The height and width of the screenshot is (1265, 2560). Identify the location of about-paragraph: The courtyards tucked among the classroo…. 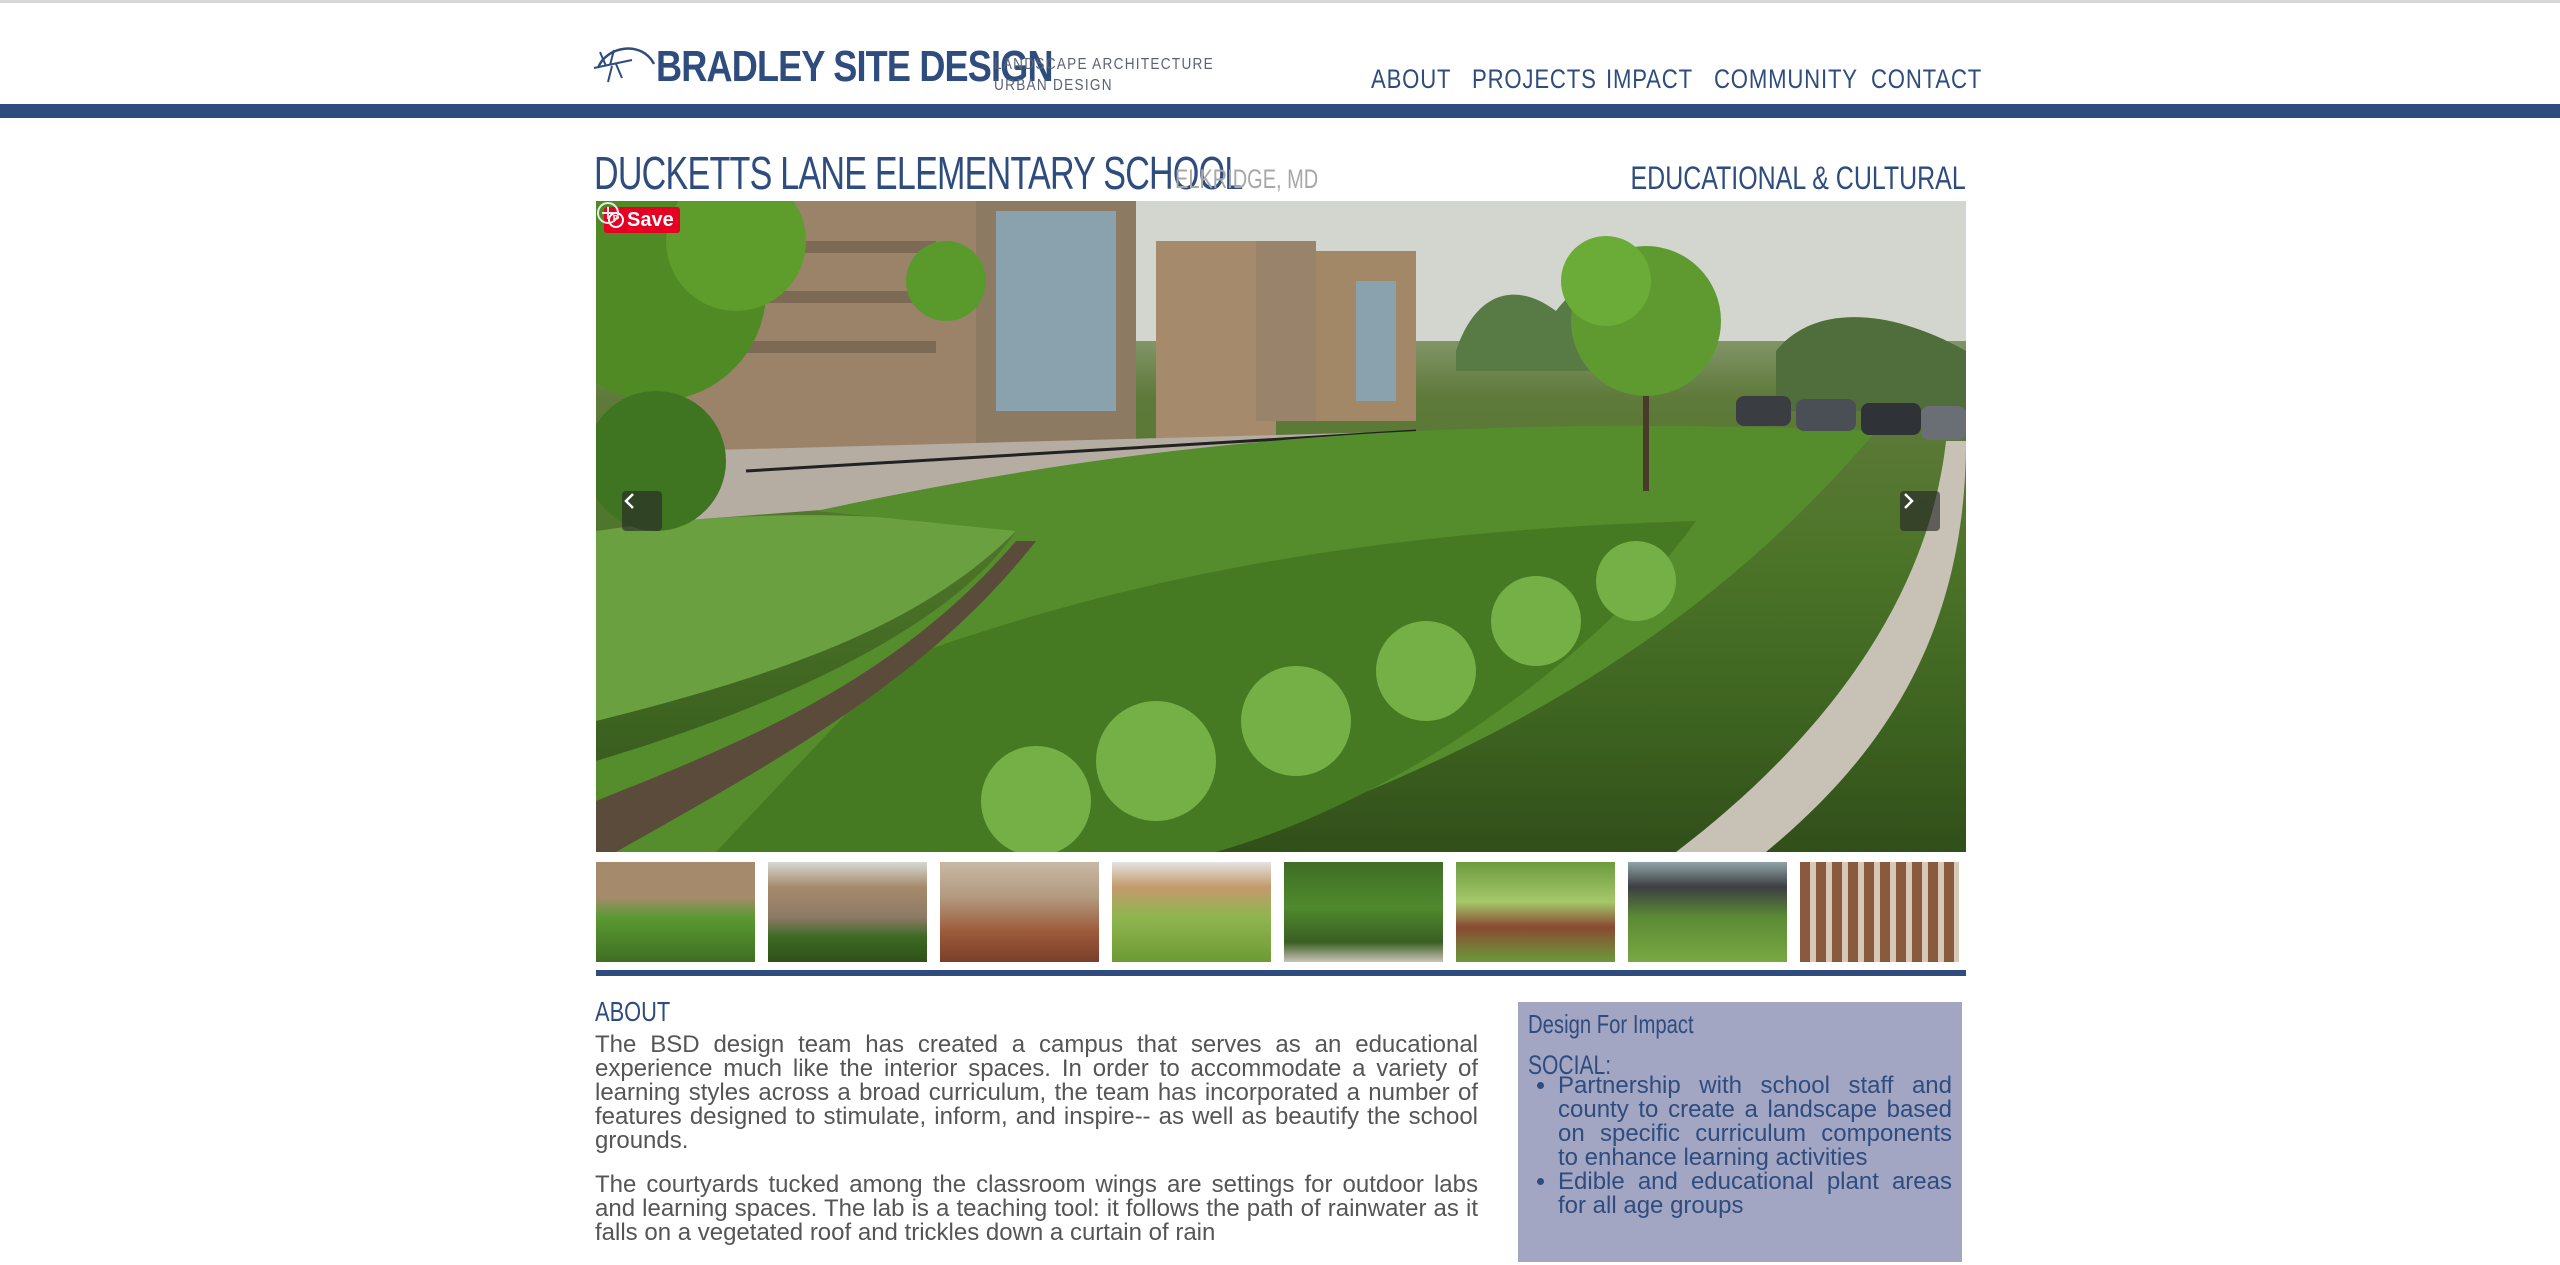
(1036, 1208).